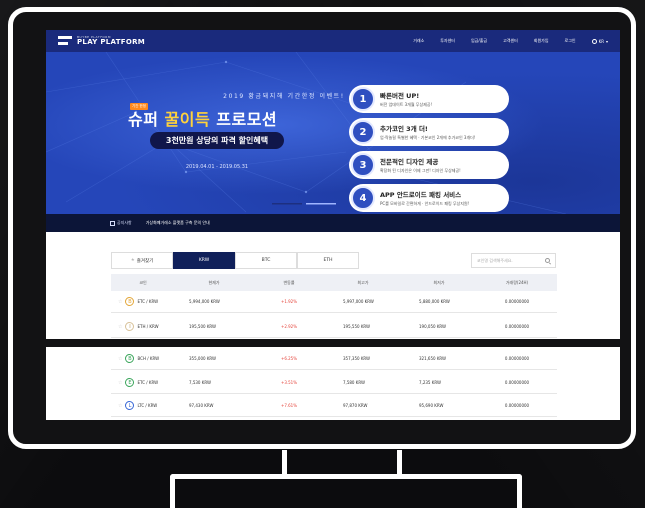 The width and height of the screenshot is (645, 508). I want to click on notice-label: 공지사항, so click(121, 223).